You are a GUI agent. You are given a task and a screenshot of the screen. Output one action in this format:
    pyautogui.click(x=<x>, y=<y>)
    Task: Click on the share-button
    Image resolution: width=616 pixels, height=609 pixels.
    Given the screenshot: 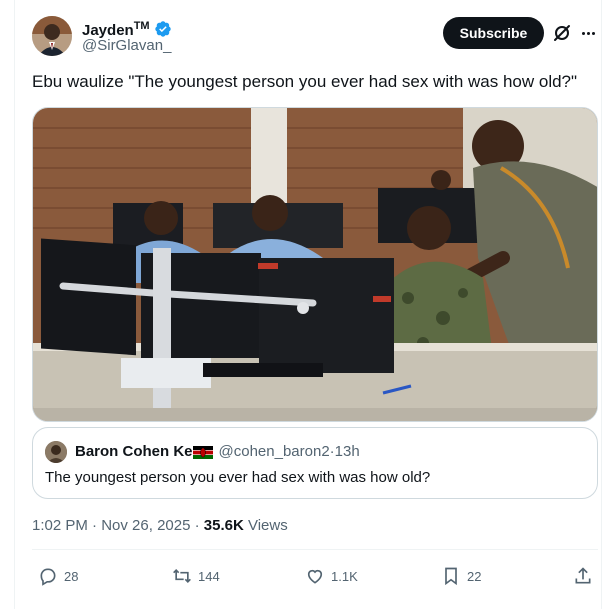 What is the action you would take?
    pyautogui.click(x=583, y=576)
    